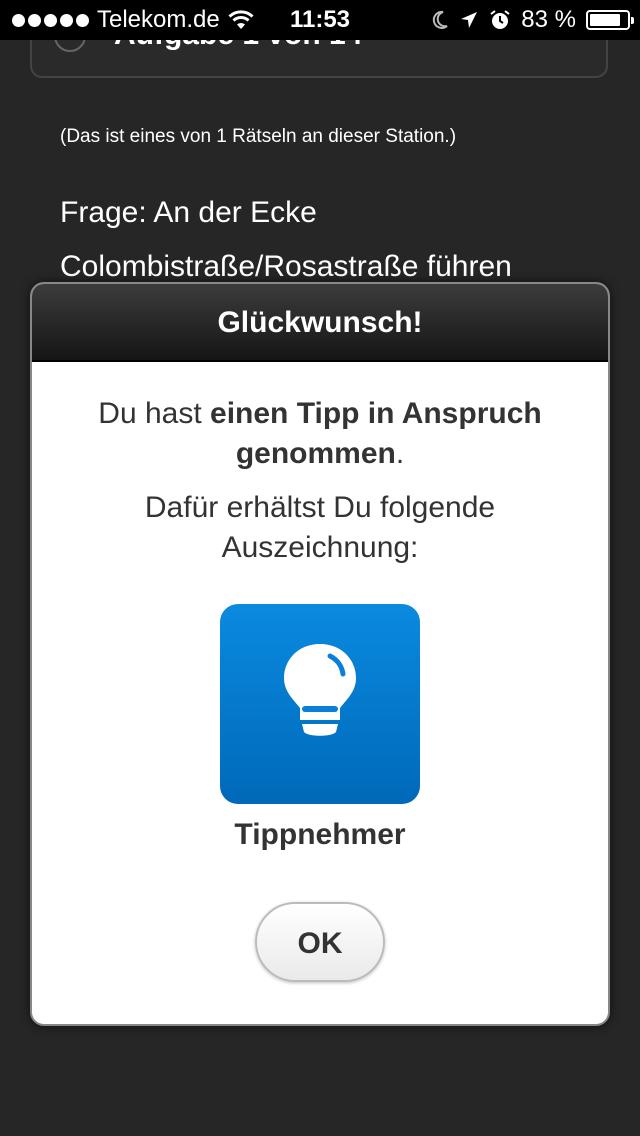 The image size is (640, 1136). What do you see at coordinates (548, 19) in the screenshot?
I see `battery-percent: 83 %` at bounding box center [548, 19].